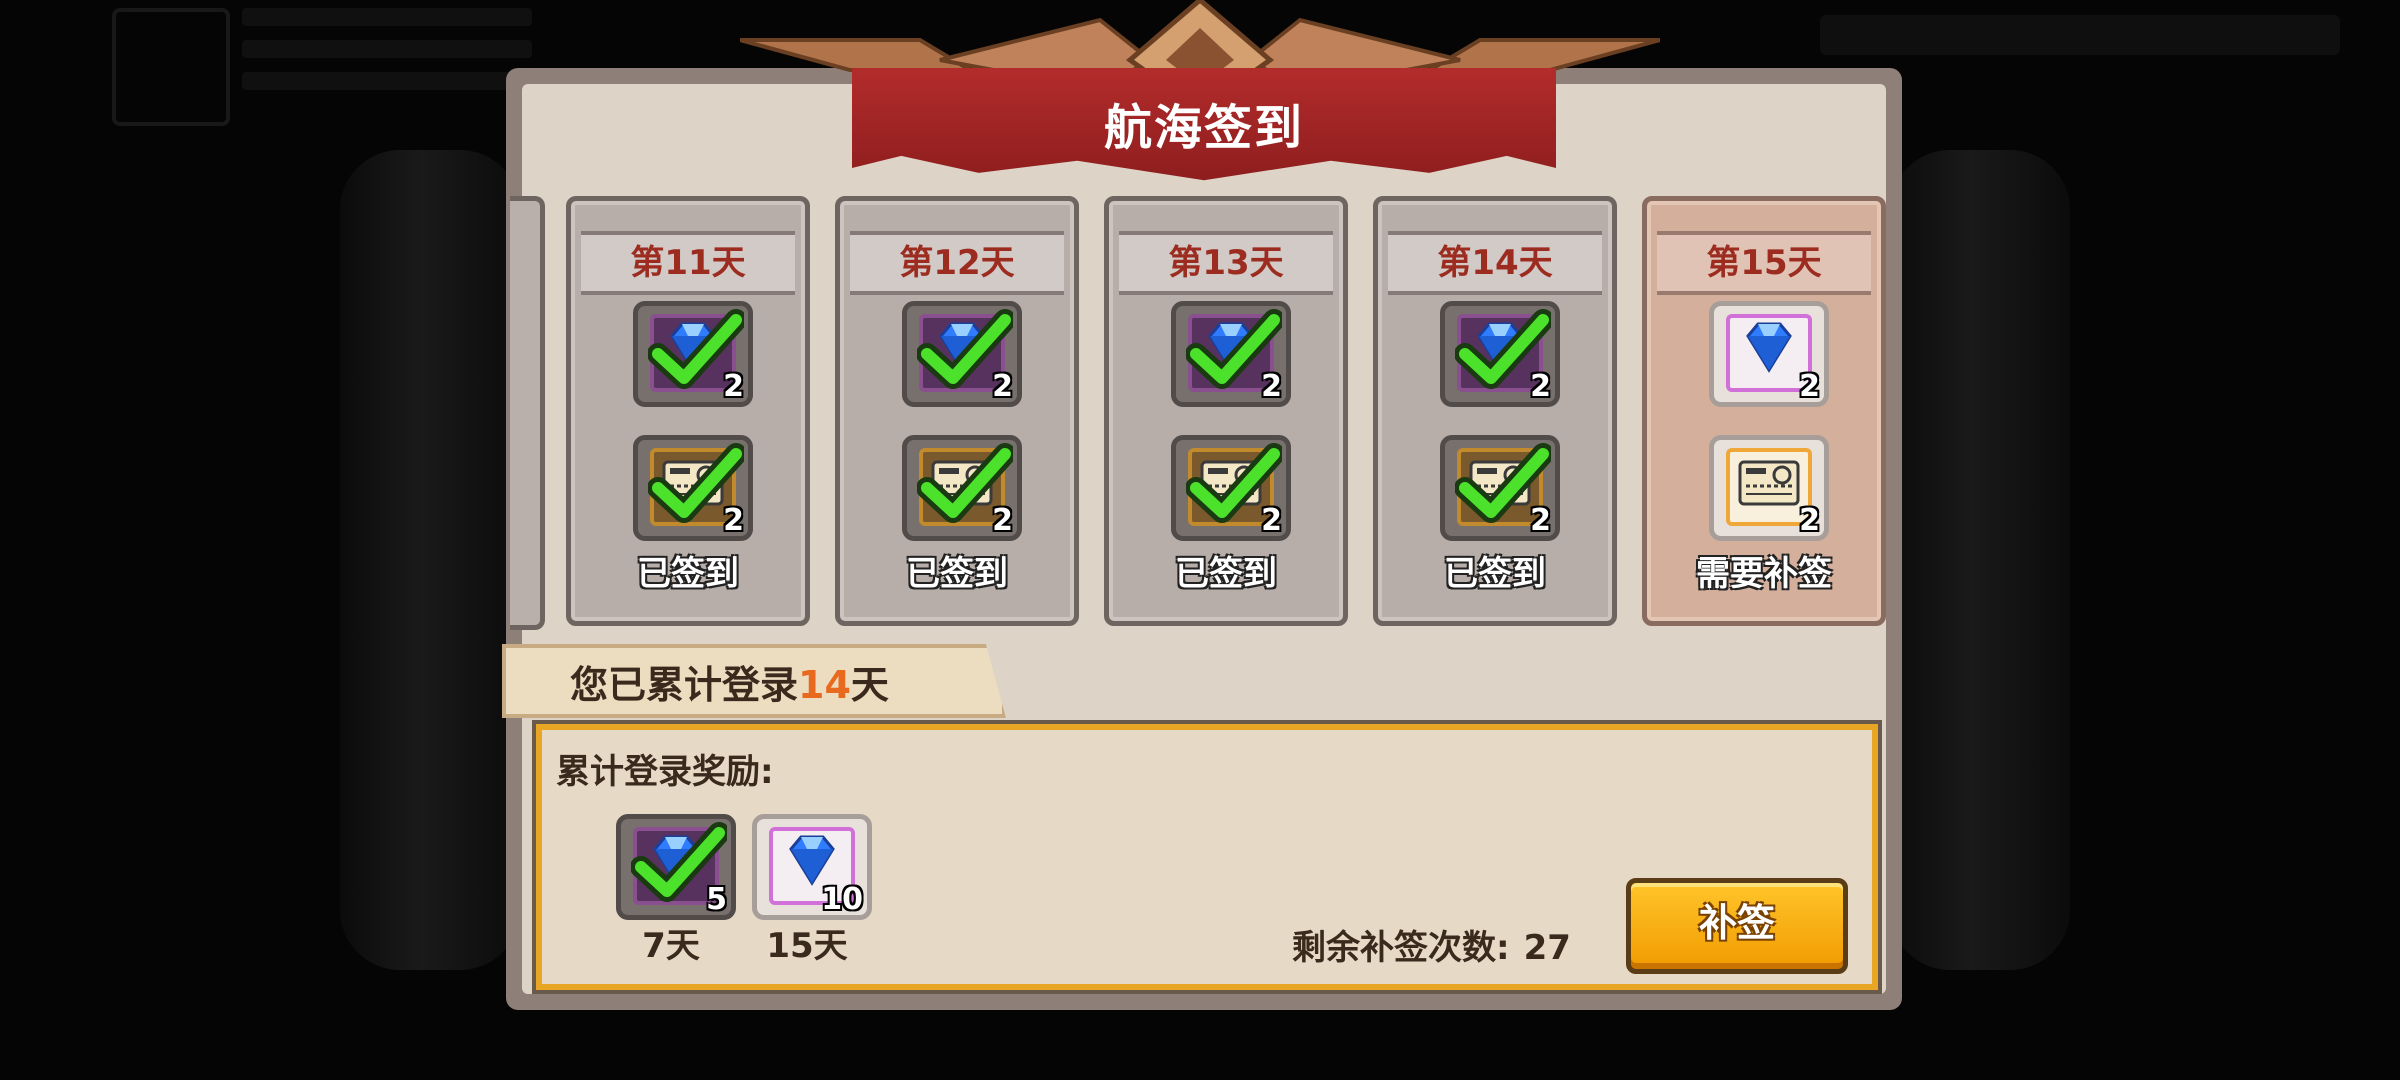 The width and height of the screenshot is (2400, 1080). I want to click on reward-day-label: 15天, so click(807, 946).